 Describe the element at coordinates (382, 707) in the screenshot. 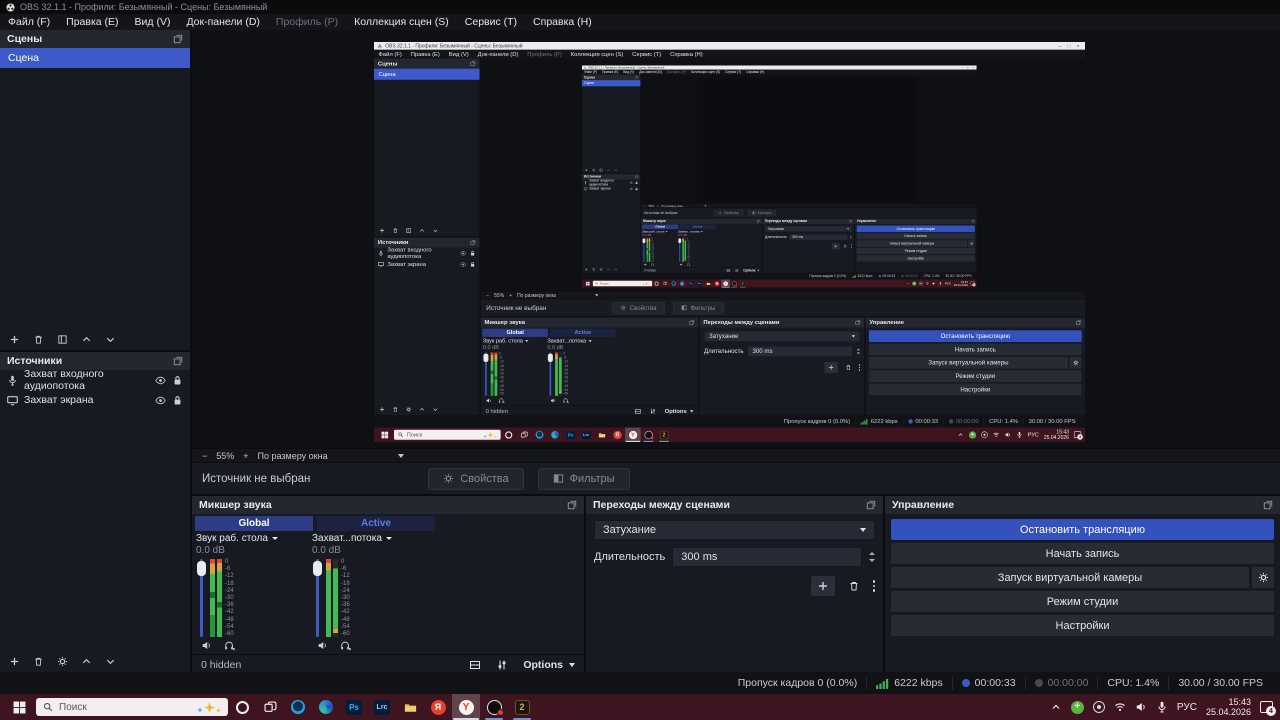

I see `taskbar-lightroom-icon: Lrc` at that location.